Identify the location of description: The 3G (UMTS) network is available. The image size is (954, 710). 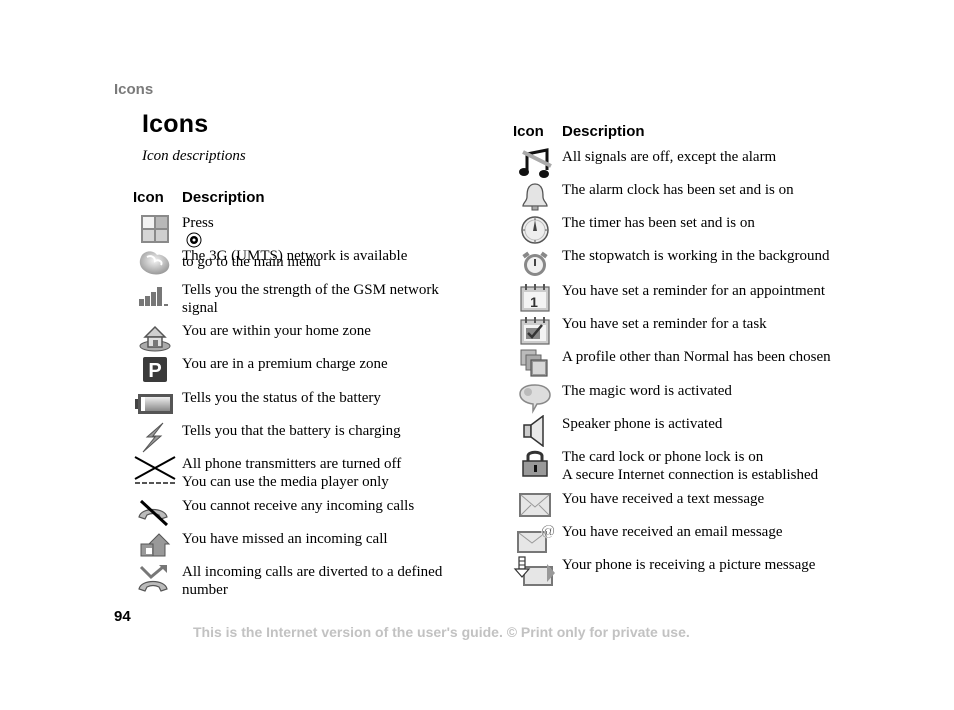
(295, 256).